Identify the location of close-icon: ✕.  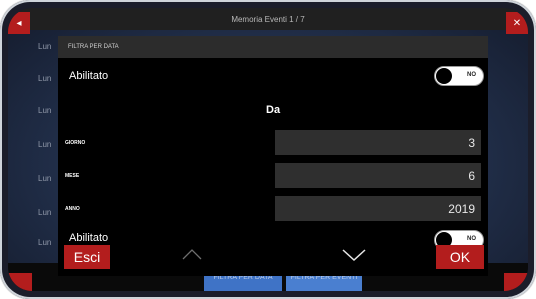
(517, 23).